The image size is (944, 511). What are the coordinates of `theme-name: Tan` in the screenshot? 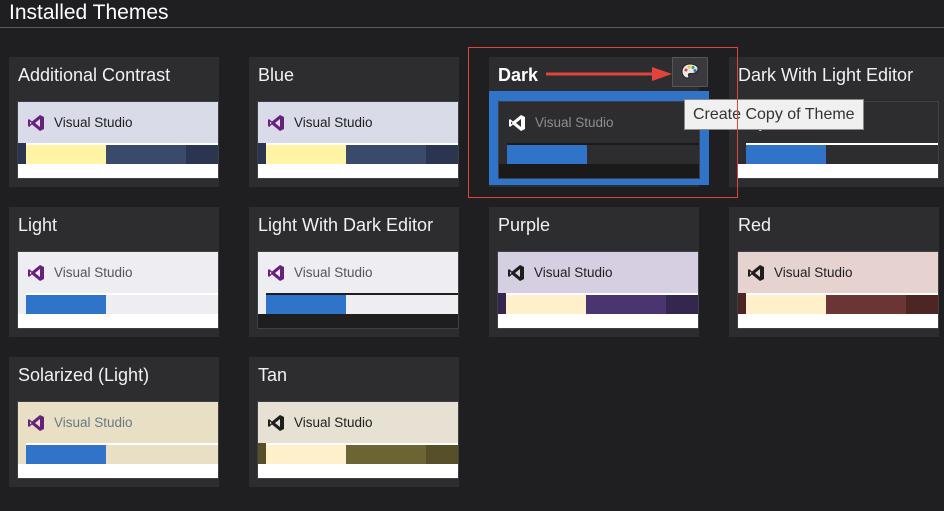 It's located at (273, 375).